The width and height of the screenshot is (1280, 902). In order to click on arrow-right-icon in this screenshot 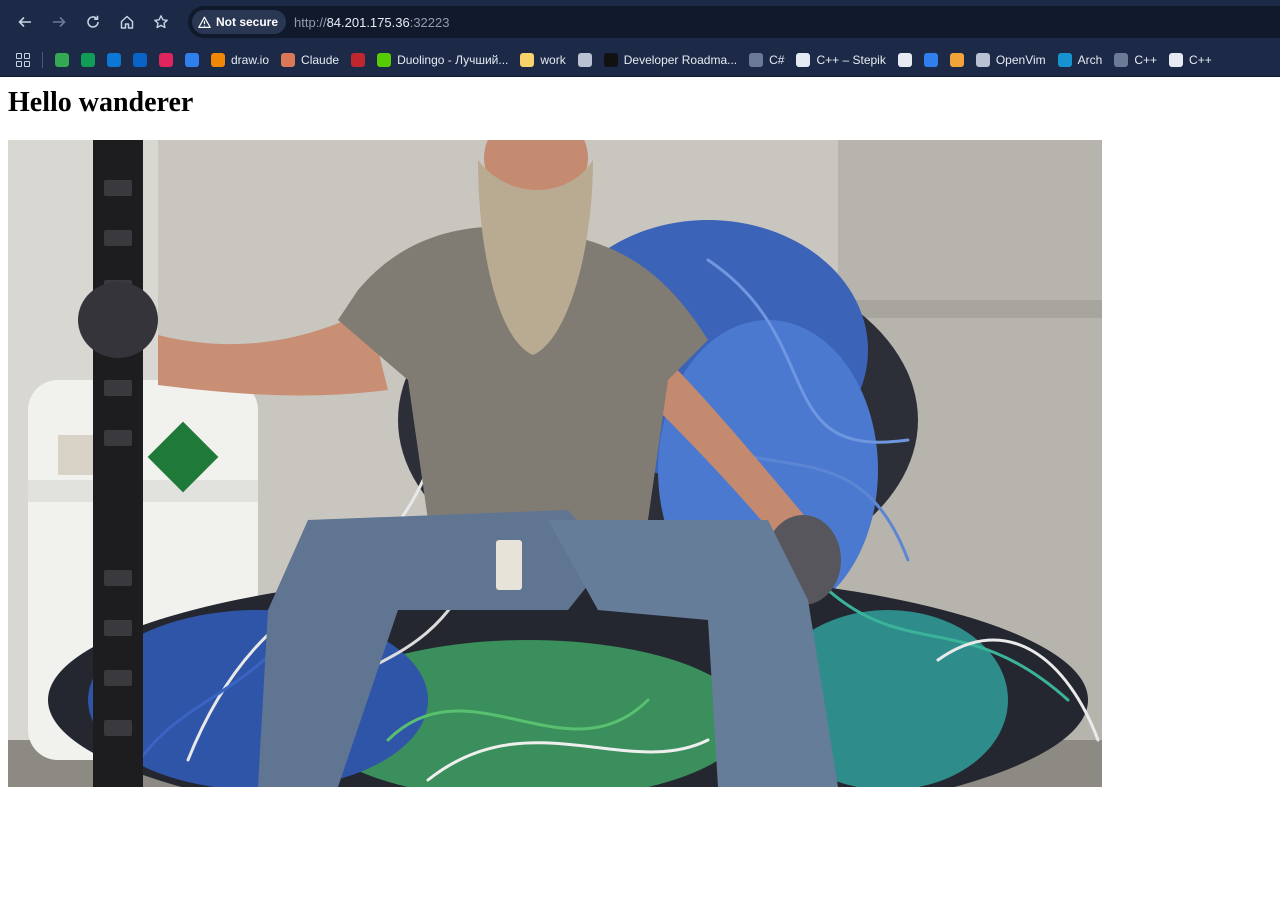, I will do `click(59, 22)`.